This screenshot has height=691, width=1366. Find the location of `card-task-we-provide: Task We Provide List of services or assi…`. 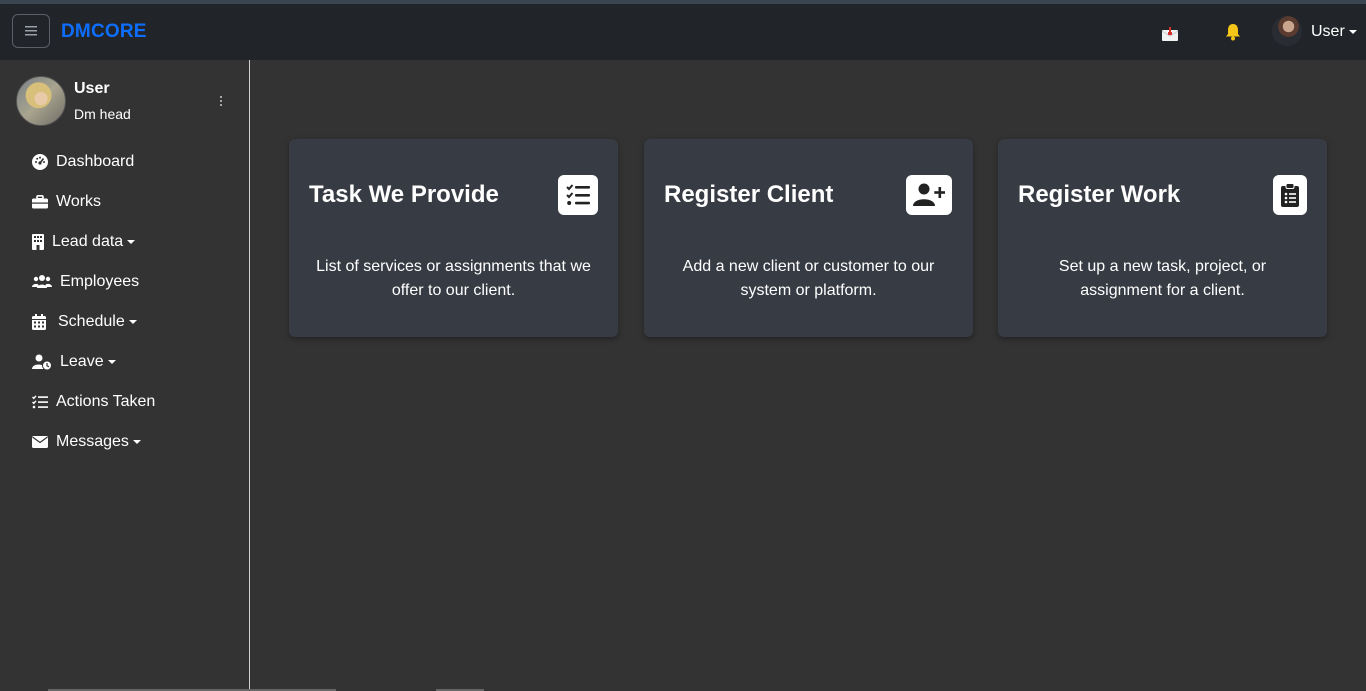

card-task-we-provide: Task We Provide List of services or assi… is located at coordinates (453, 238).